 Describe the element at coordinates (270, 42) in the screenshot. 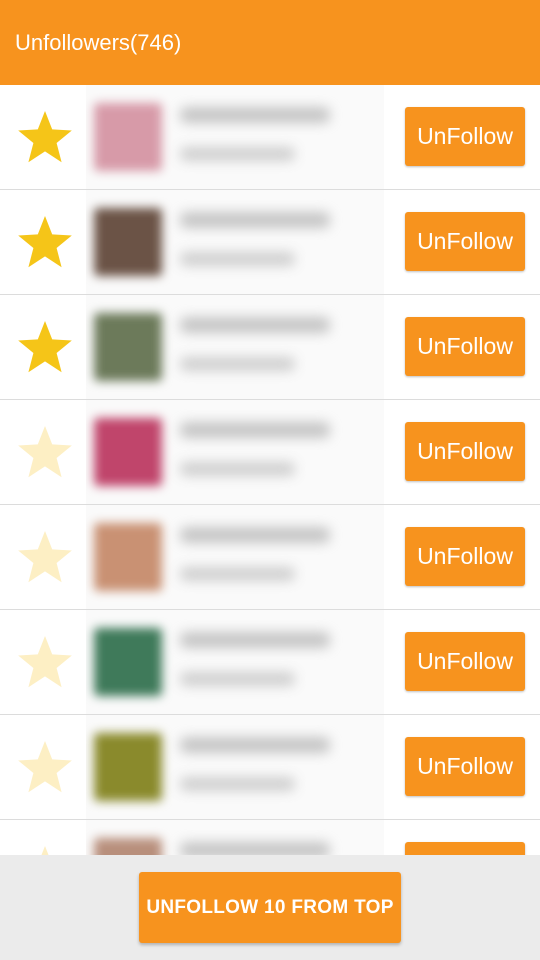

I see `app-header: Unfollowers(746)` at that location.